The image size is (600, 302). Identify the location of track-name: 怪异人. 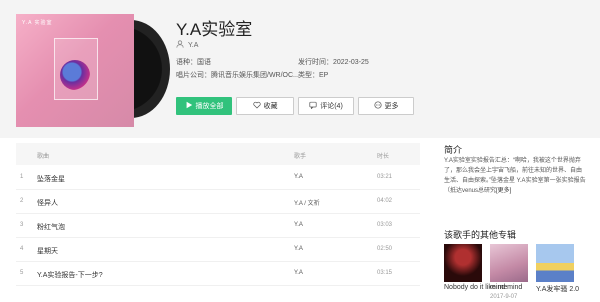
(47, 203).